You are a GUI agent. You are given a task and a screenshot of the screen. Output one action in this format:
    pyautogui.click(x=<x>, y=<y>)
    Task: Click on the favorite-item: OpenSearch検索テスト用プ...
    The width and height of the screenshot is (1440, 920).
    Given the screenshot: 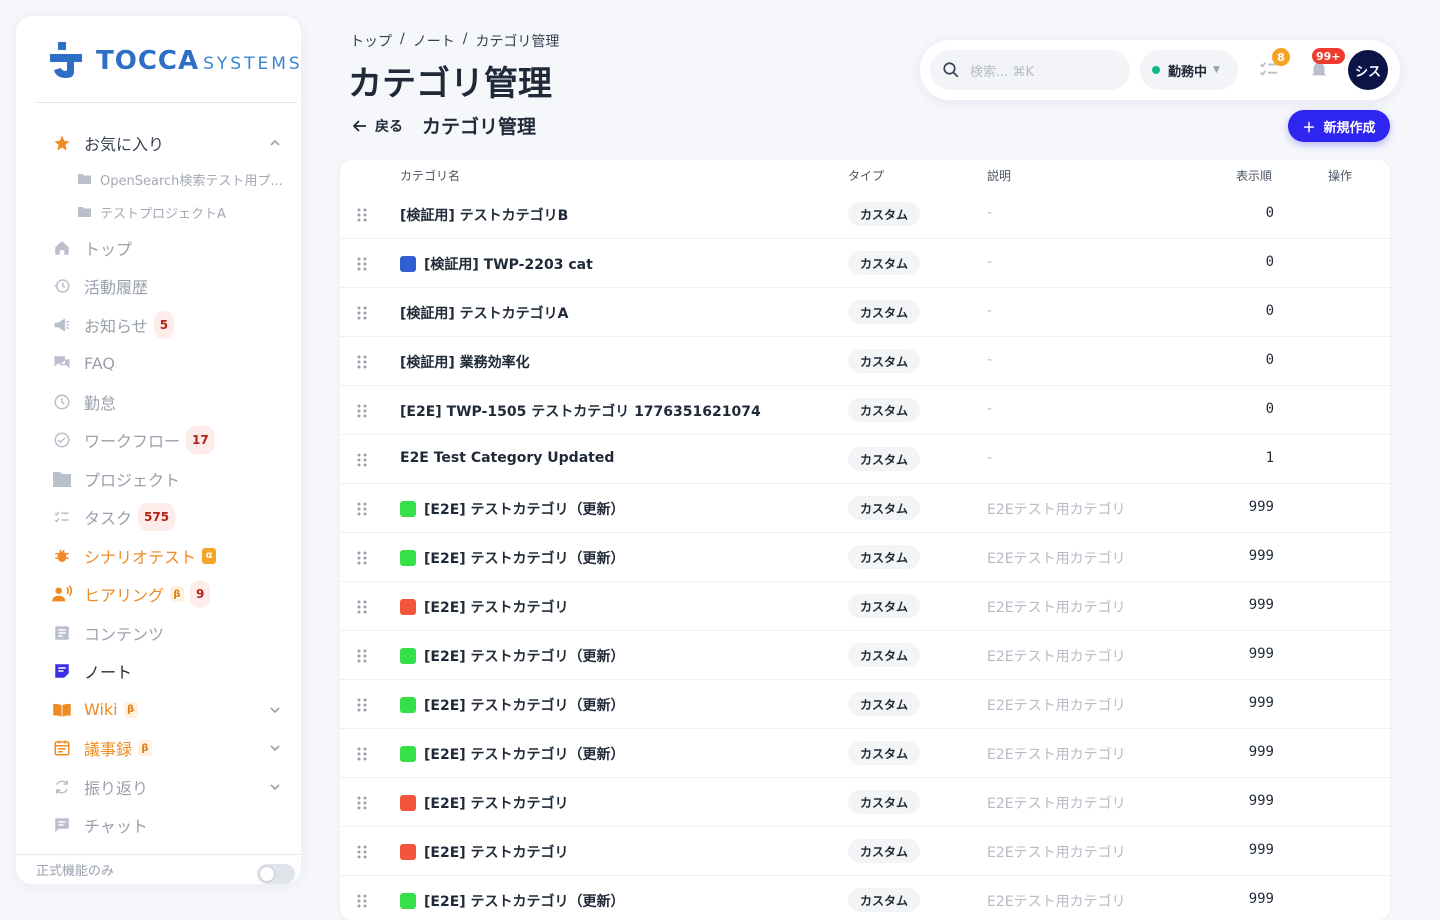 What is the action you would take?
    pyautogui.click(x=158, y=179)
    